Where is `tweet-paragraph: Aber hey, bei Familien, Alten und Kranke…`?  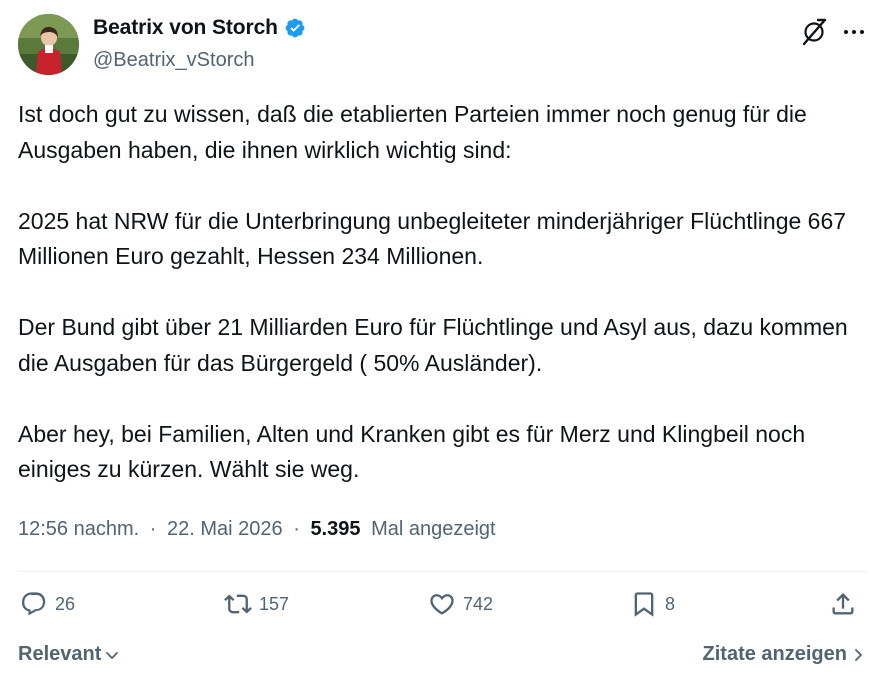 tweet-paragraph: Aber hey, bei Familien, Alten und Kranke… is located at coordinates (412, 451).